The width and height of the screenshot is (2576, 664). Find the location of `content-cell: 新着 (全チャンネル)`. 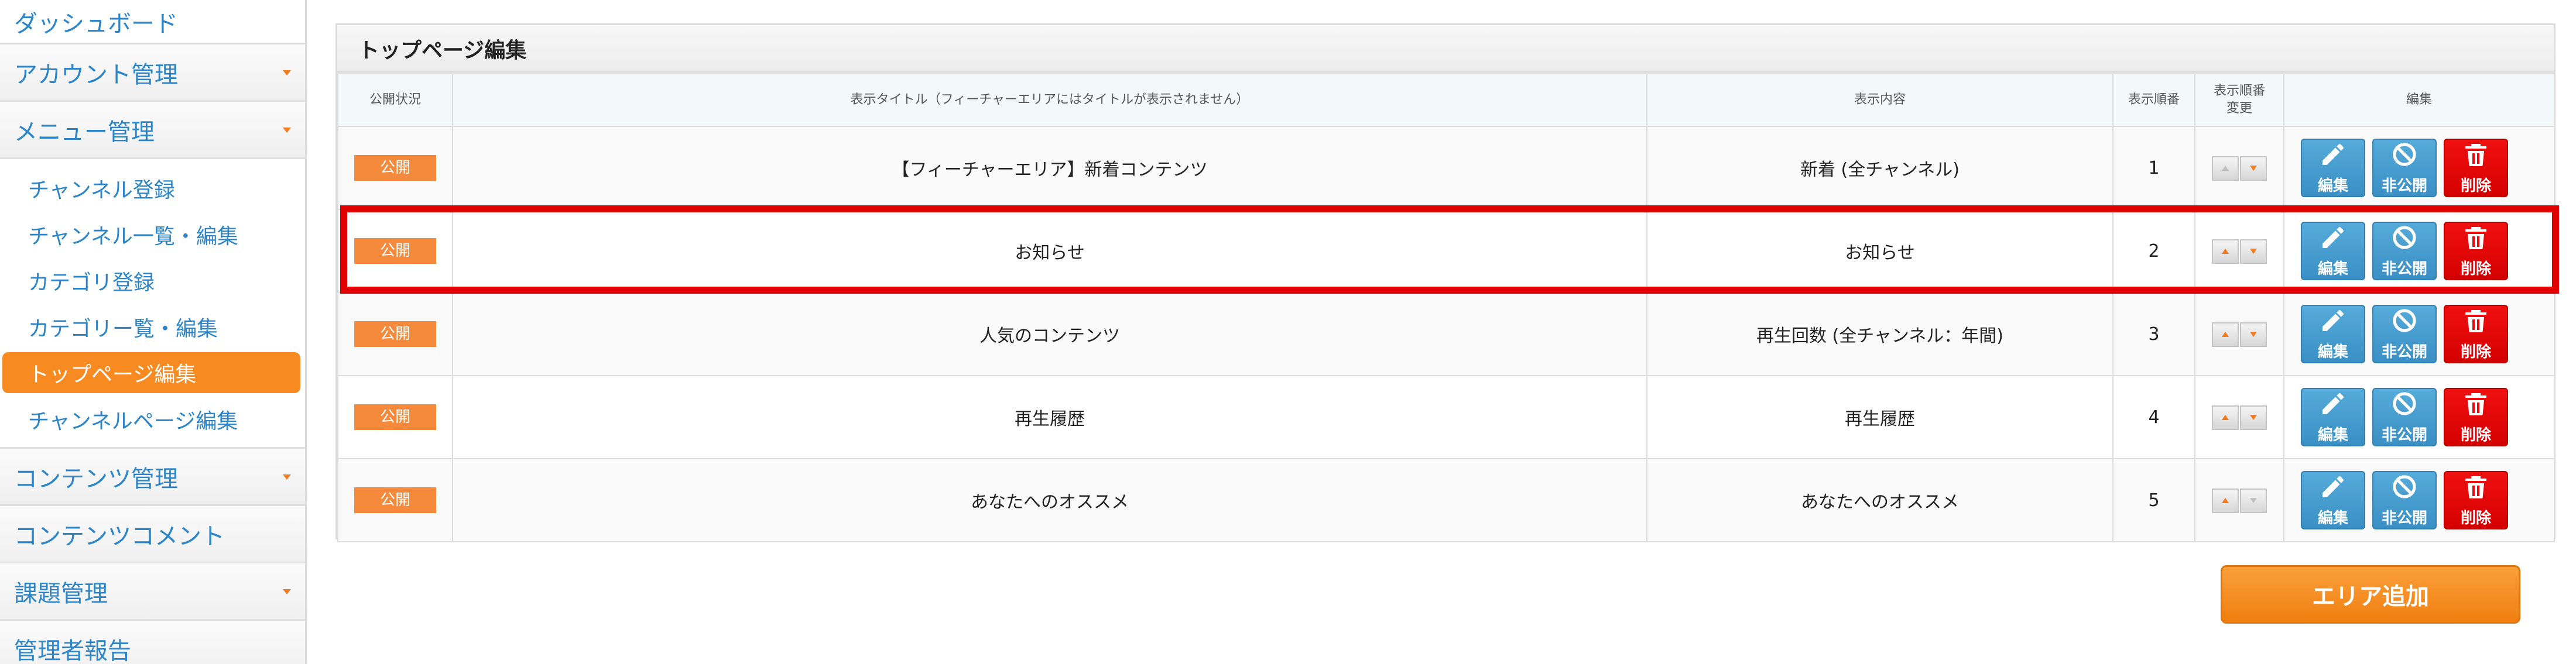

content-cell: 新着 (全チャンネル) is located at coordinates (1879, 168).